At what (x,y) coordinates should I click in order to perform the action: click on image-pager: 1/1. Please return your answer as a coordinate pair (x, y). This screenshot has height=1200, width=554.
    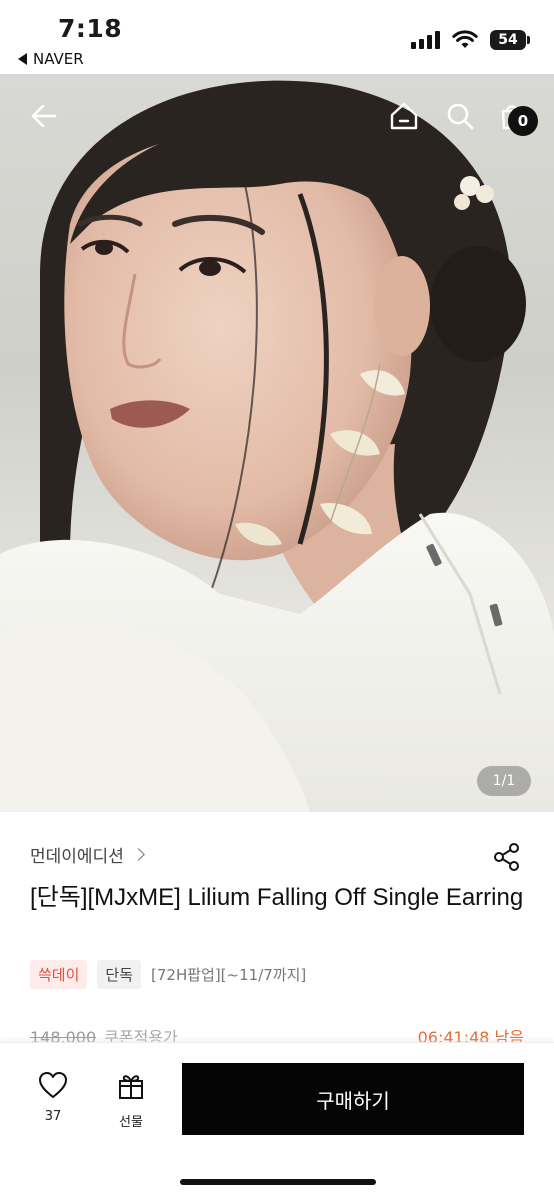
    Looking at the image, I should click on (504, 781).